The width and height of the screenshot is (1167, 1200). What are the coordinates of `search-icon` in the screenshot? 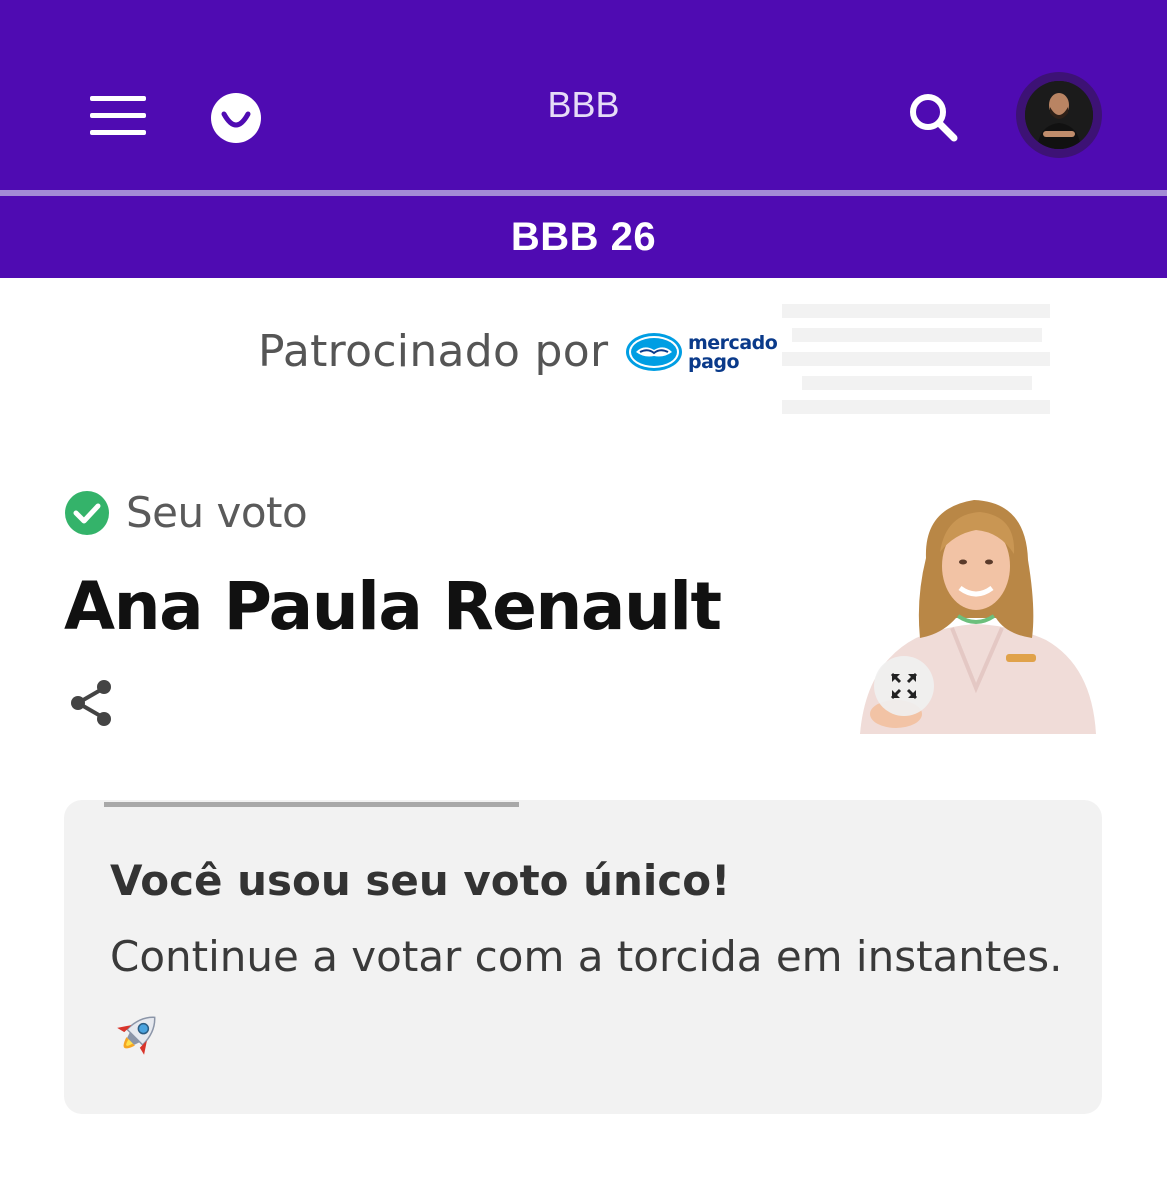 It's located at (933, 117).